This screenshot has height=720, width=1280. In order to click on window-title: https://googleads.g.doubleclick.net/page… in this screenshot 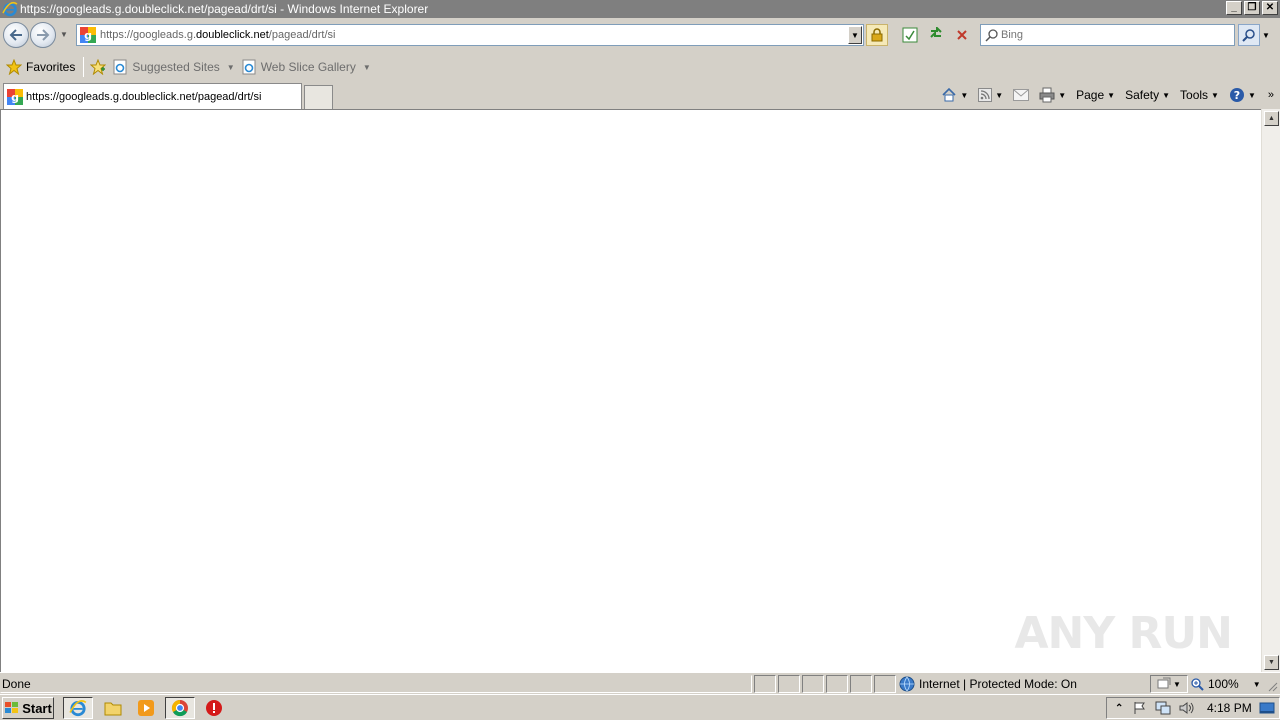, I will do `click(224, 9)`.